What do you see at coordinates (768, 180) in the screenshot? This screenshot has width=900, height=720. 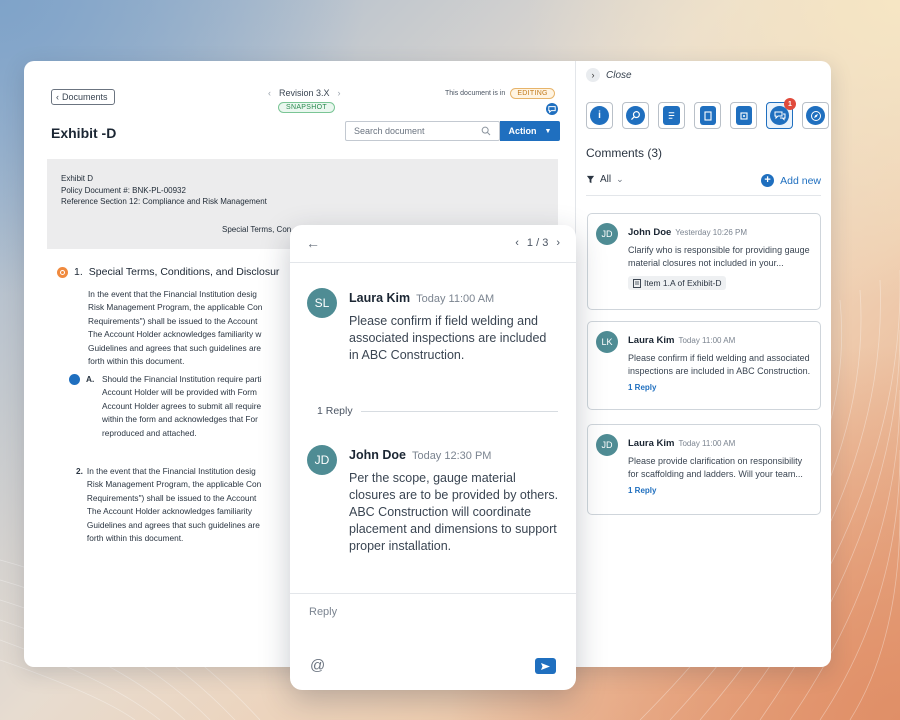 I see `plus-icon: +` at bounding box center [768, 180].